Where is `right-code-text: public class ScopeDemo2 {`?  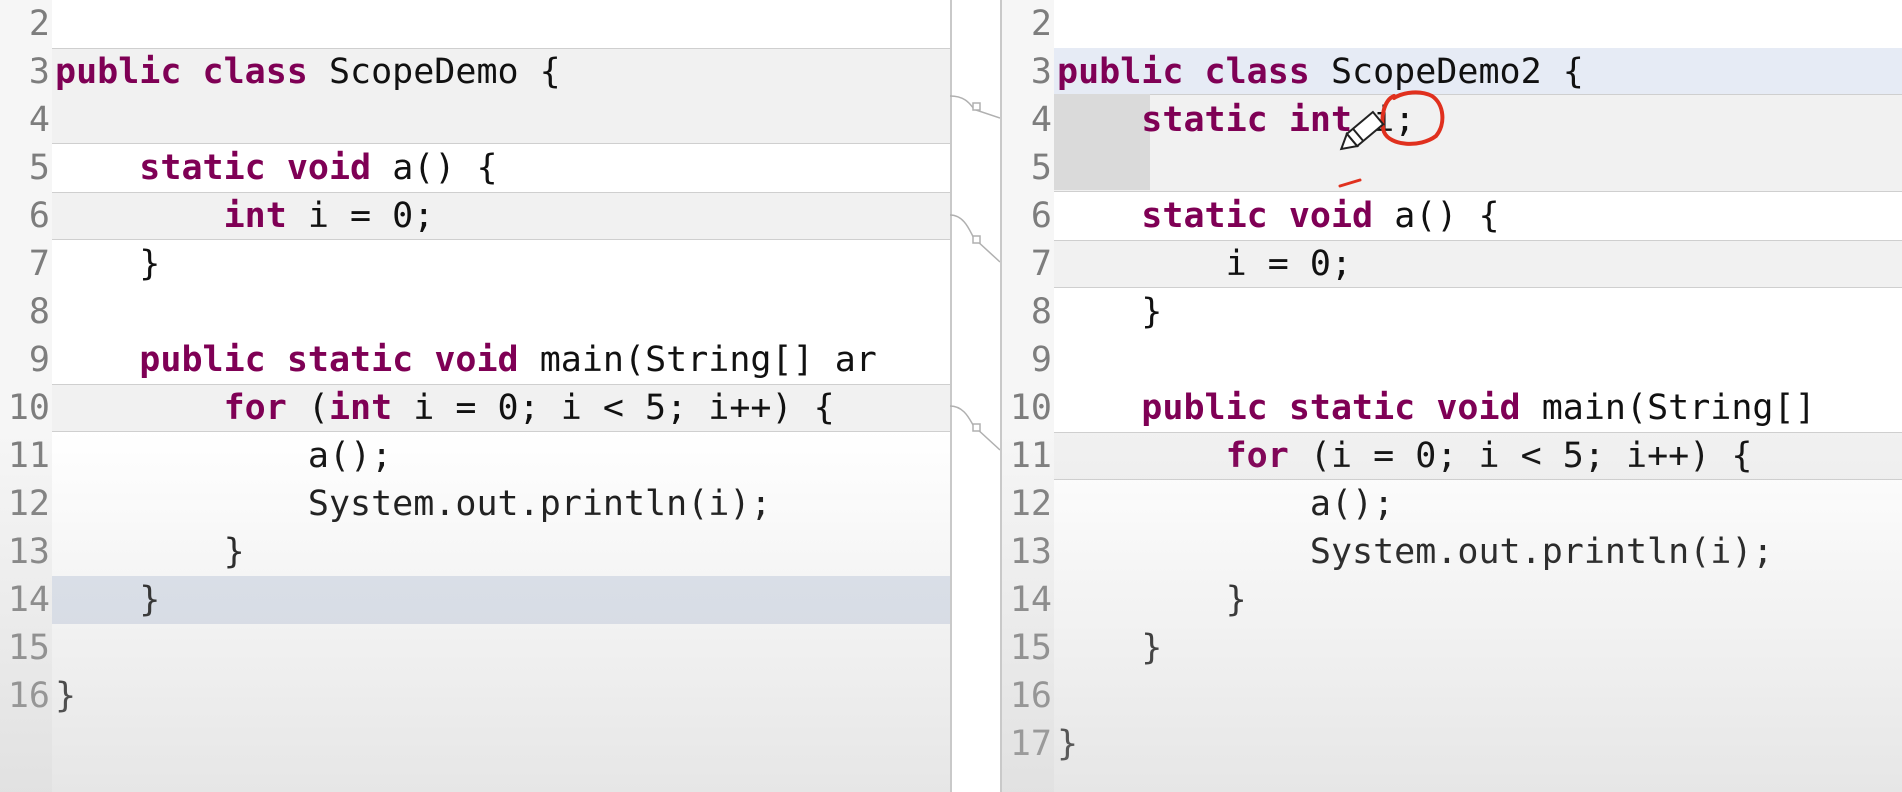
right-code-text: public class ScopeDemo2 { is located at coordinates (1320, 72).